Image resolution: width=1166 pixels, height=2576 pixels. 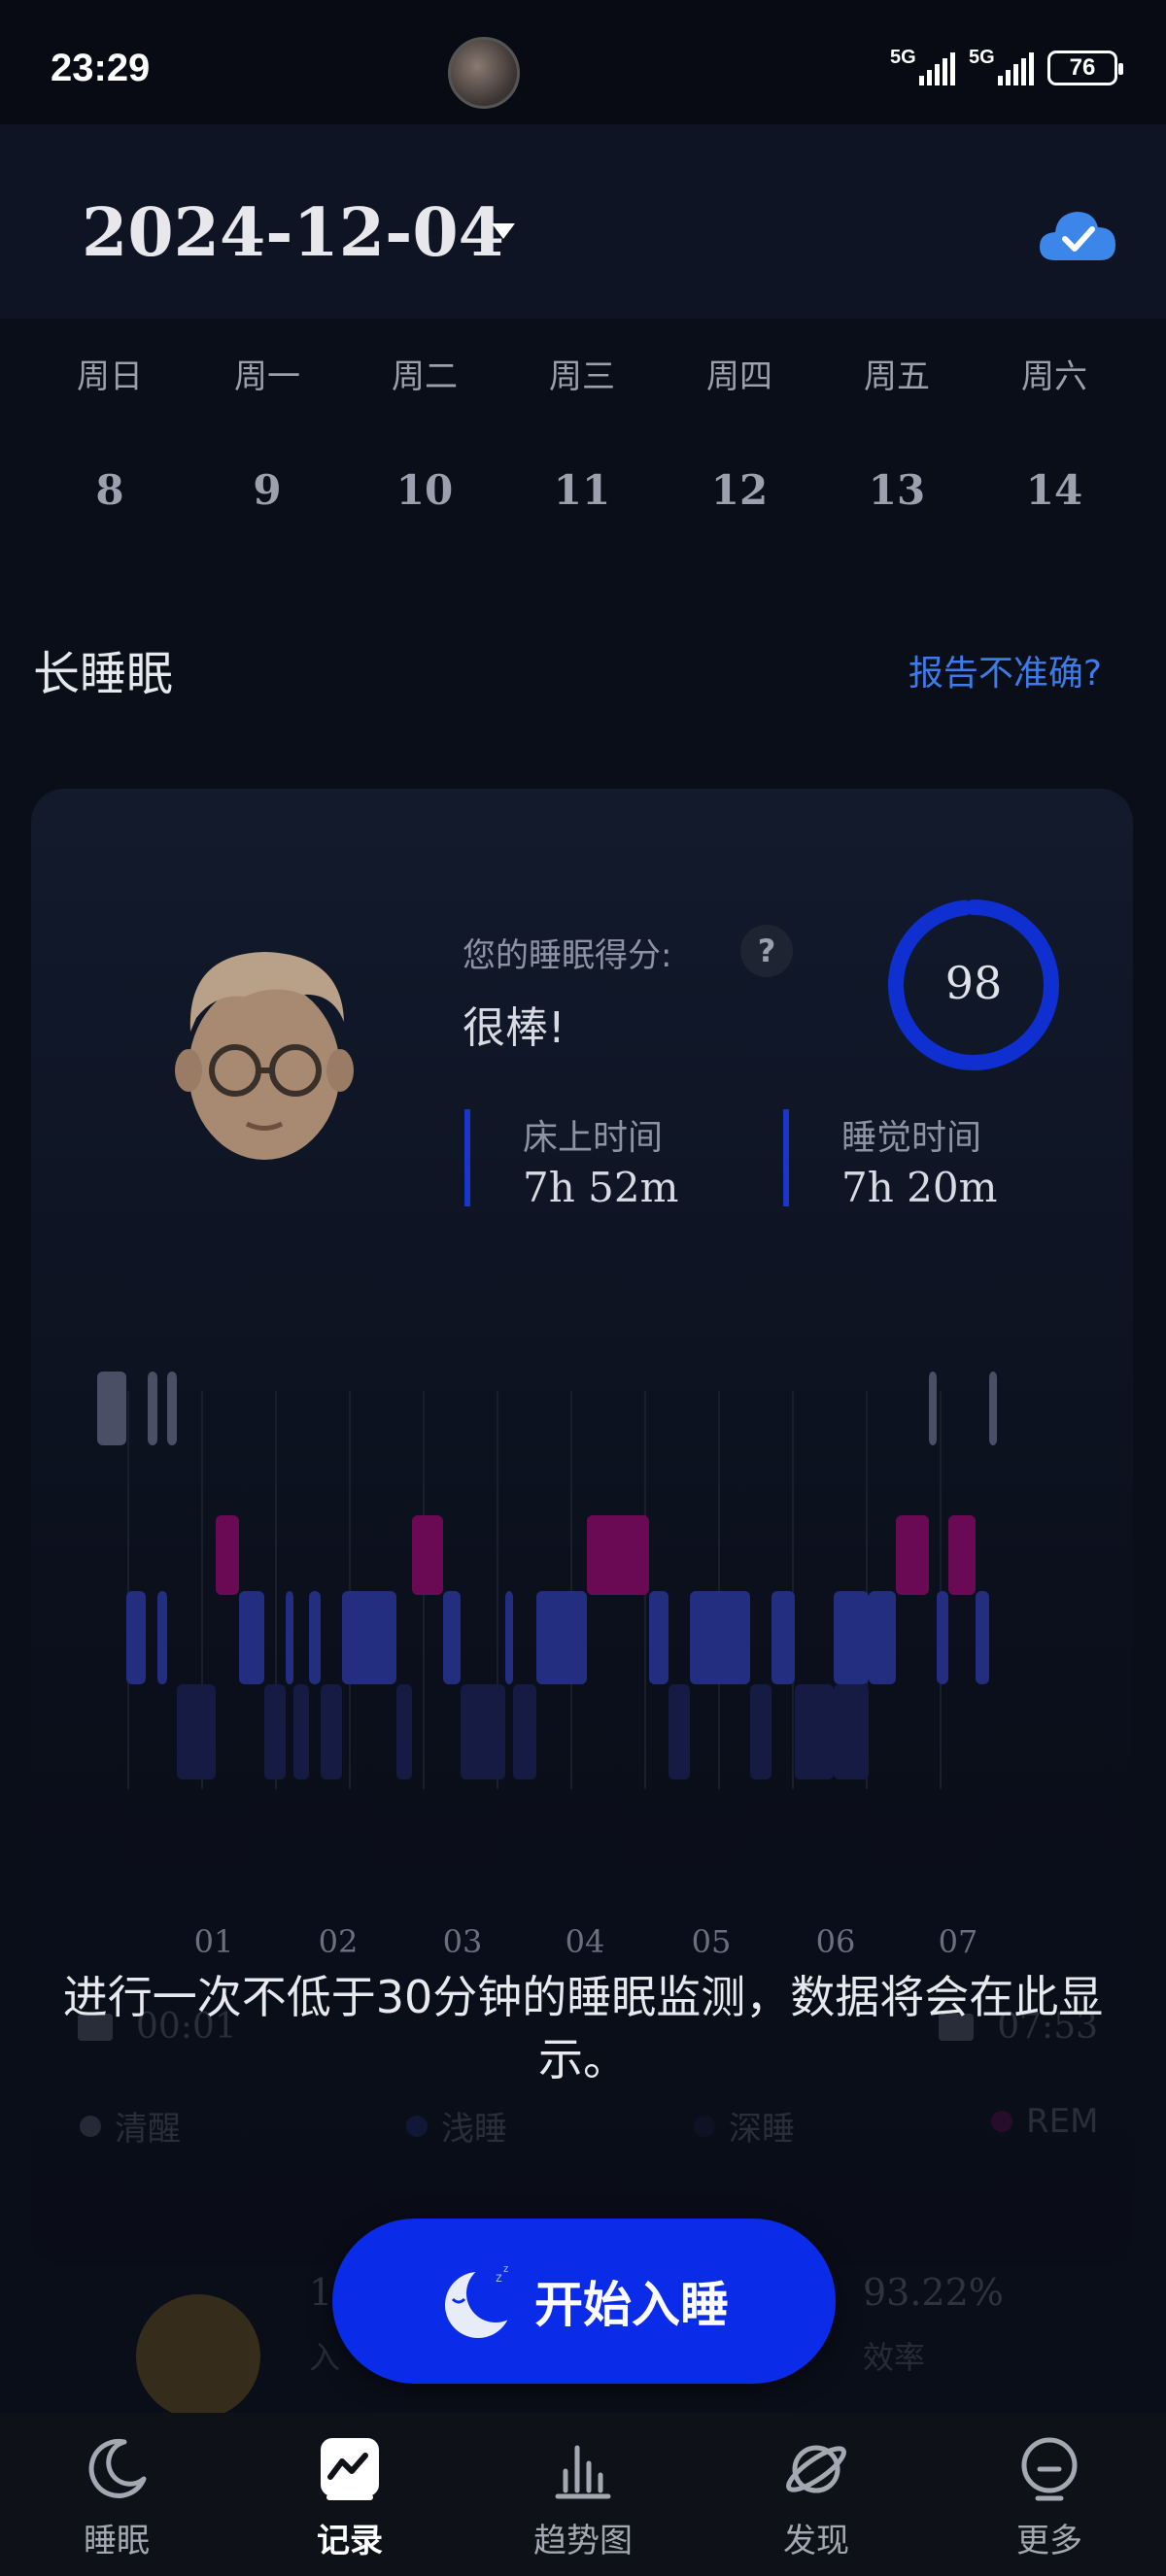 What do you see at coordinates (350, 2469) in the screenshot?
I see `records-icon` at bounding box center [350, 2469].